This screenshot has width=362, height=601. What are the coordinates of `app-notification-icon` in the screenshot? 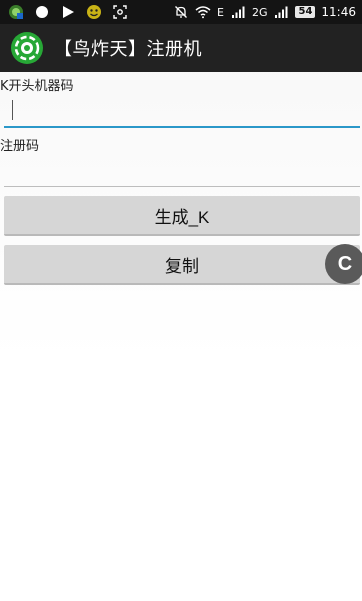 It's located at (16, 12).